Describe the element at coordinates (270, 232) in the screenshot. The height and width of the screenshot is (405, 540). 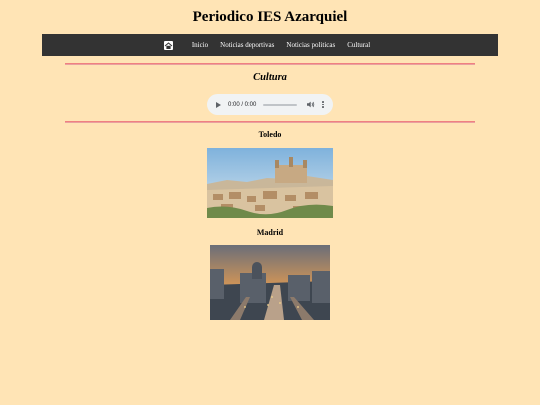
I see `article-title-madrid: Madrid` at that location.